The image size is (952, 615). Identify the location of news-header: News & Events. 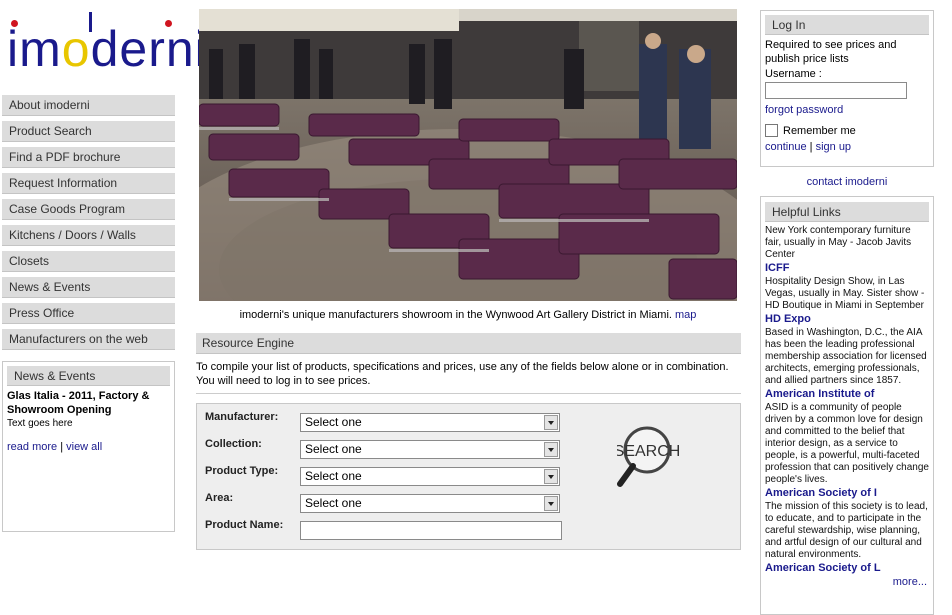
(88, 376).